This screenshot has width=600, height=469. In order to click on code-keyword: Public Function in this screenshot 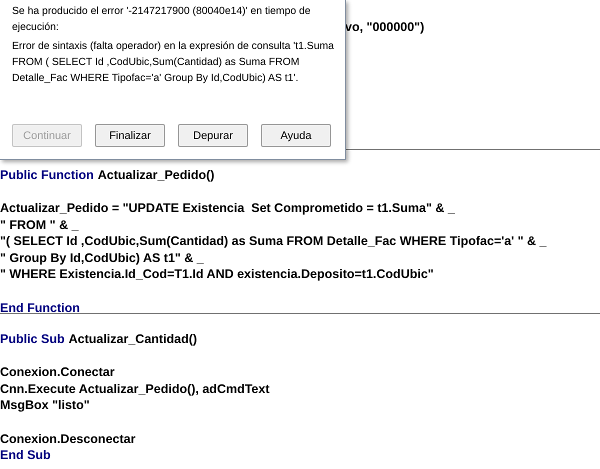, I will do `click(47, 175)`.